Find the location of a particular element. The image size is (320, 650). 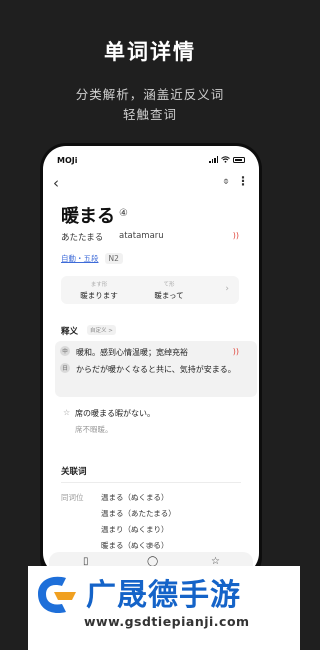

word-tags: 自動・五段 N2 is located at coordinates (92, 258).